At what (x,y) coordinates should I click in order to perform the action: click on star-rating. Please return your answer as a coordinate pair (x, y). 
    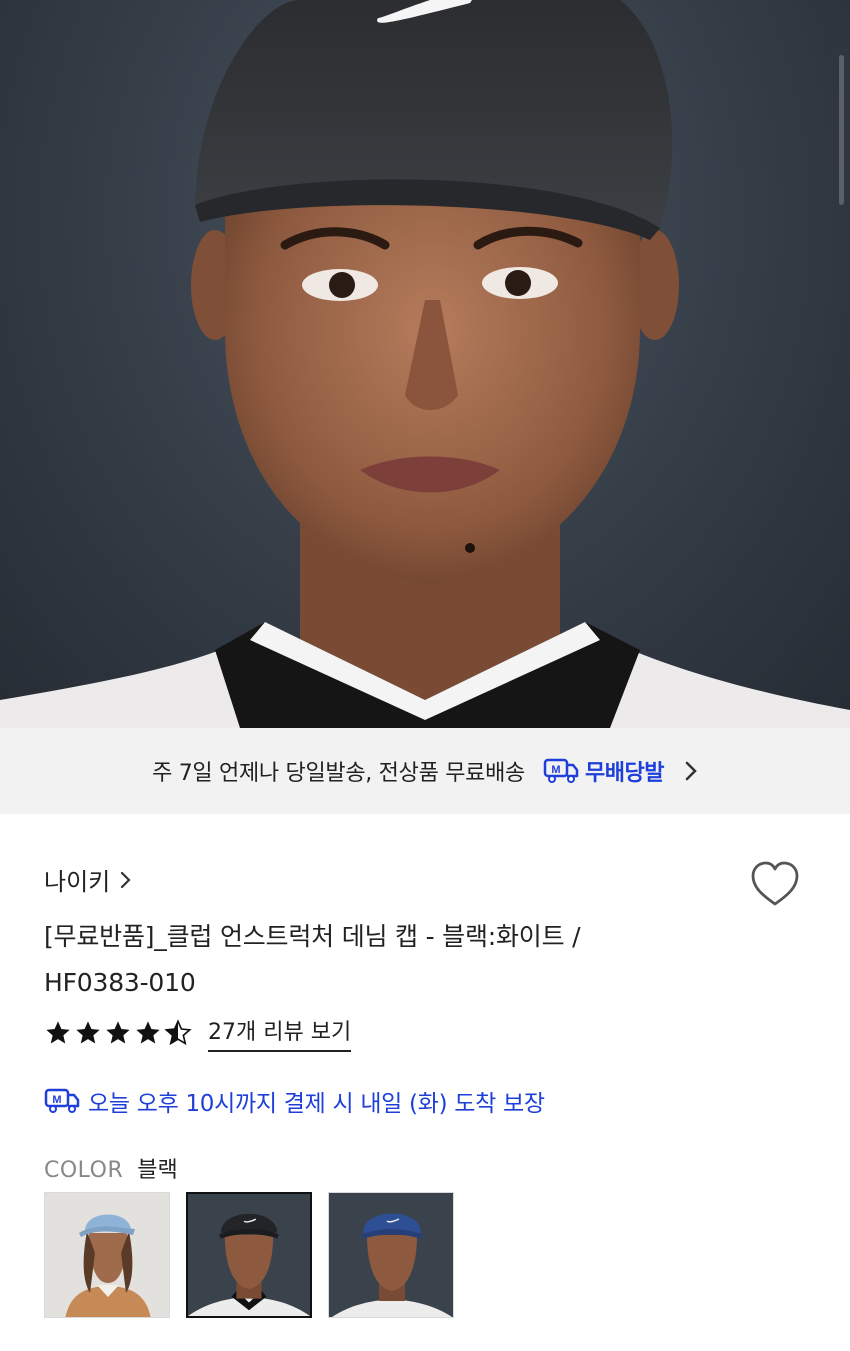
    Looking at the image, I should click on (118, 1033).